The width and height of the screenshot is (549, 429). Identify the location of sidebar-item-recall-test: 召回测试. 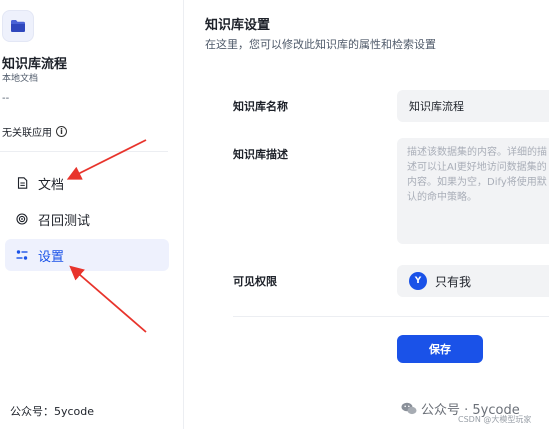
(87, 219).